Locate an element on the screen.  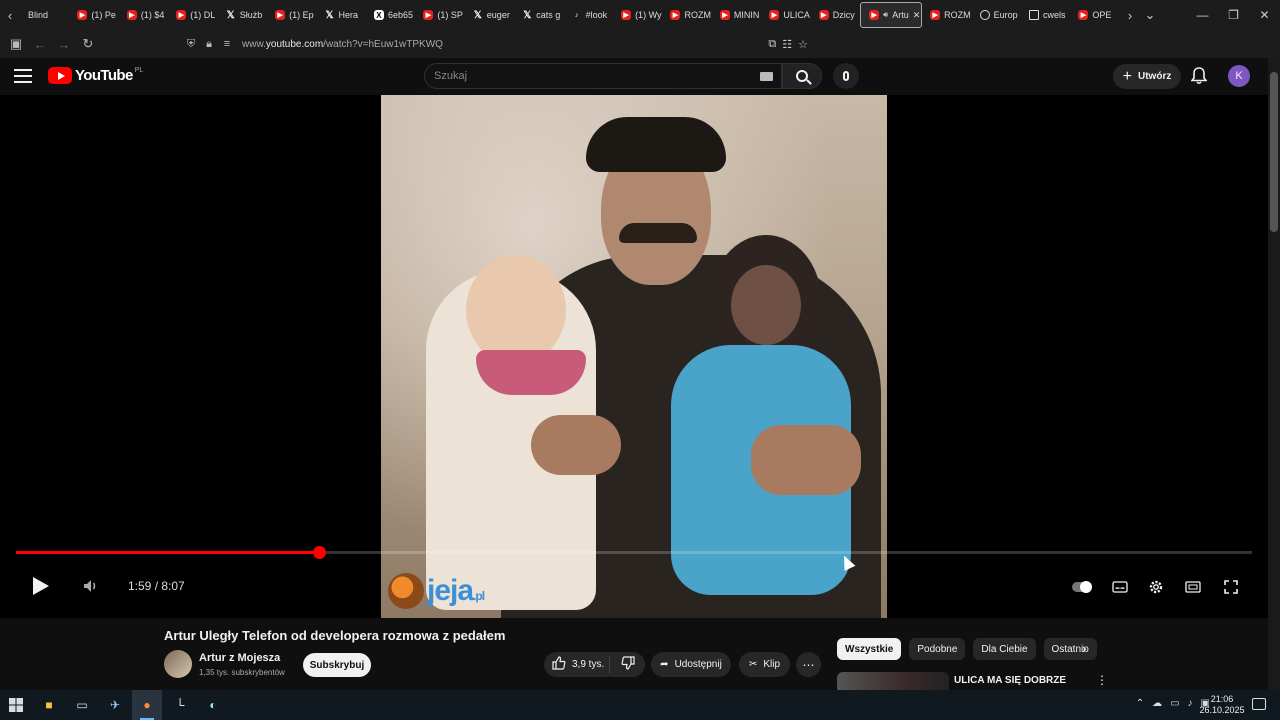
youtube-logo: YouTube PL is located at coordinates (95, 75).